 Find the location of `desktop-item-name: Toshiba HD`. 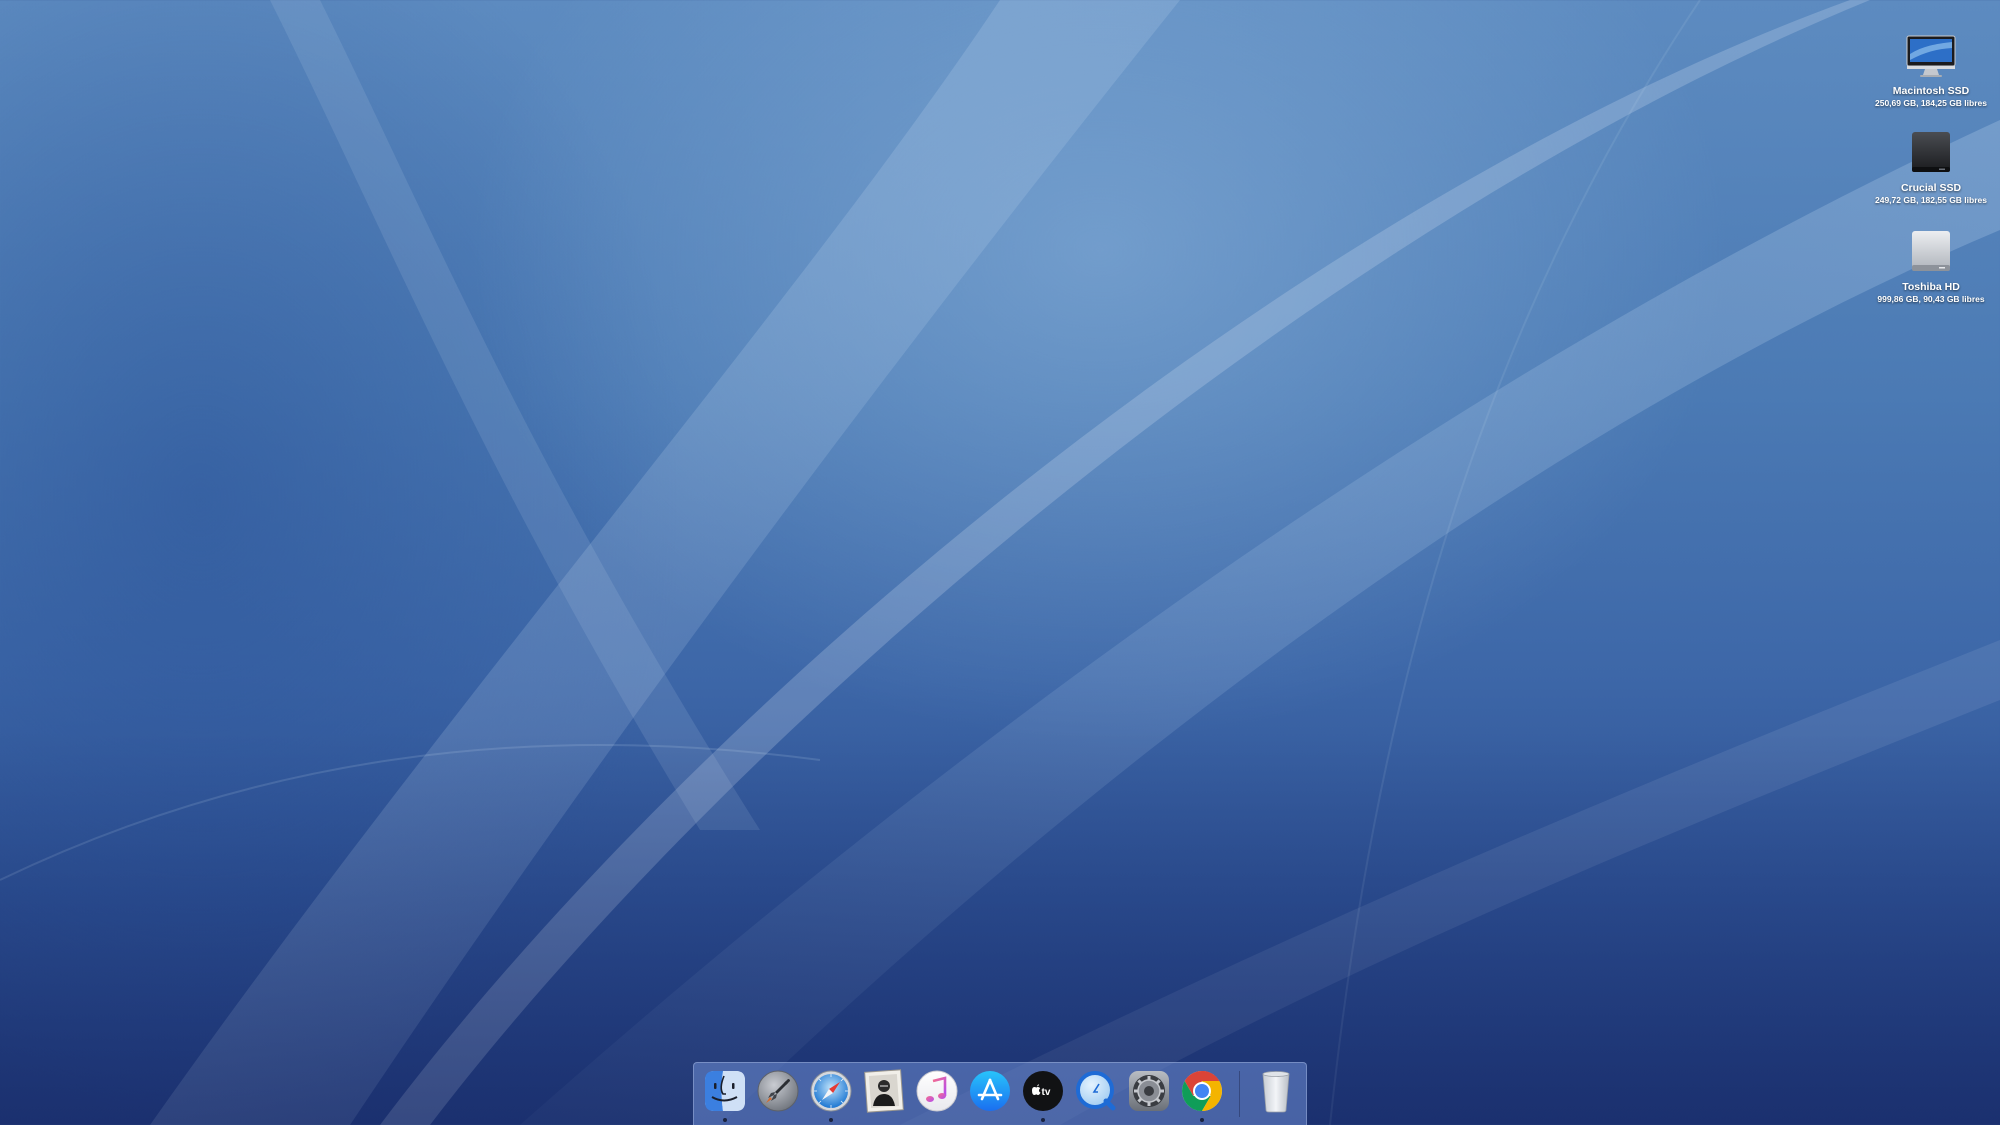

desktop-item-name: Toshiba HD is located at coordinates (1931, 287).